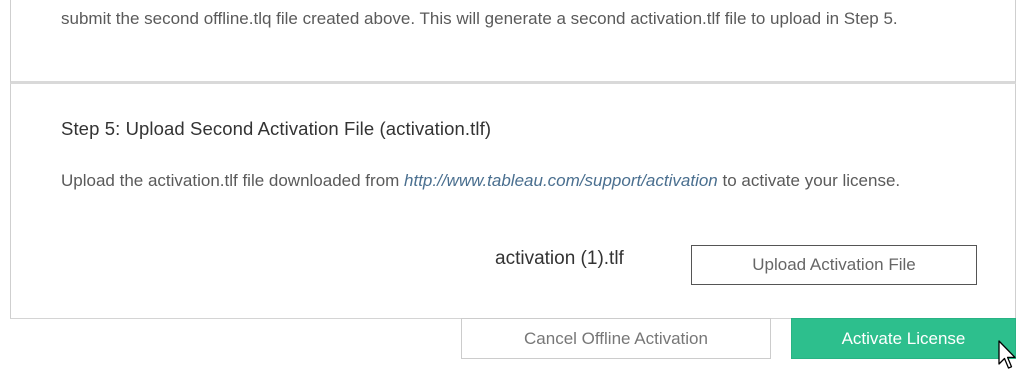  What do you see at coordinates (1007, 354) in the screenshot?
I see `mouse-pointer-icon` at bounding box center [1007, 354].